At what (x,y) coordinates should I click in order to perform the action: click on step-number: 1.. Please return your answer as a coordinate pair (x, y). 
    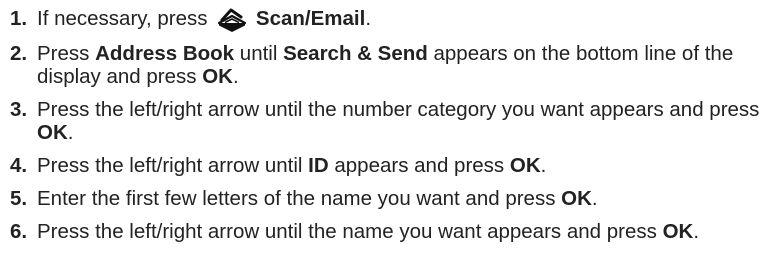
    Looking at the image, I should click on (19, 18).